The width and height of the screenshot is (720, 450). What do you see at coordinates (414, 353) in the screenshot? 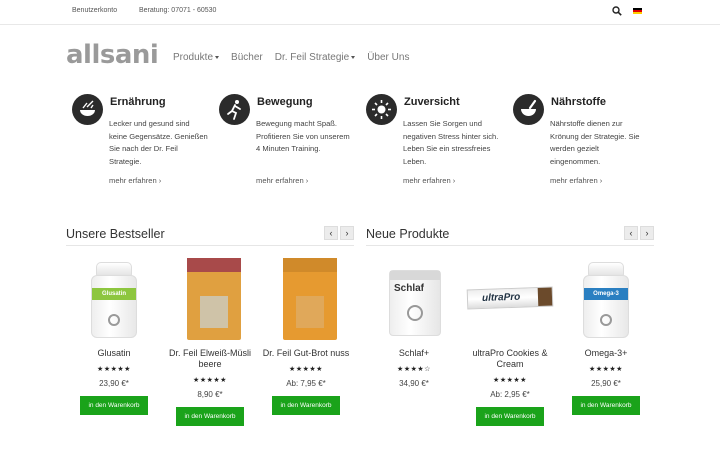
I see `product-name: Schlaf+` at bounding box center [414, 353].